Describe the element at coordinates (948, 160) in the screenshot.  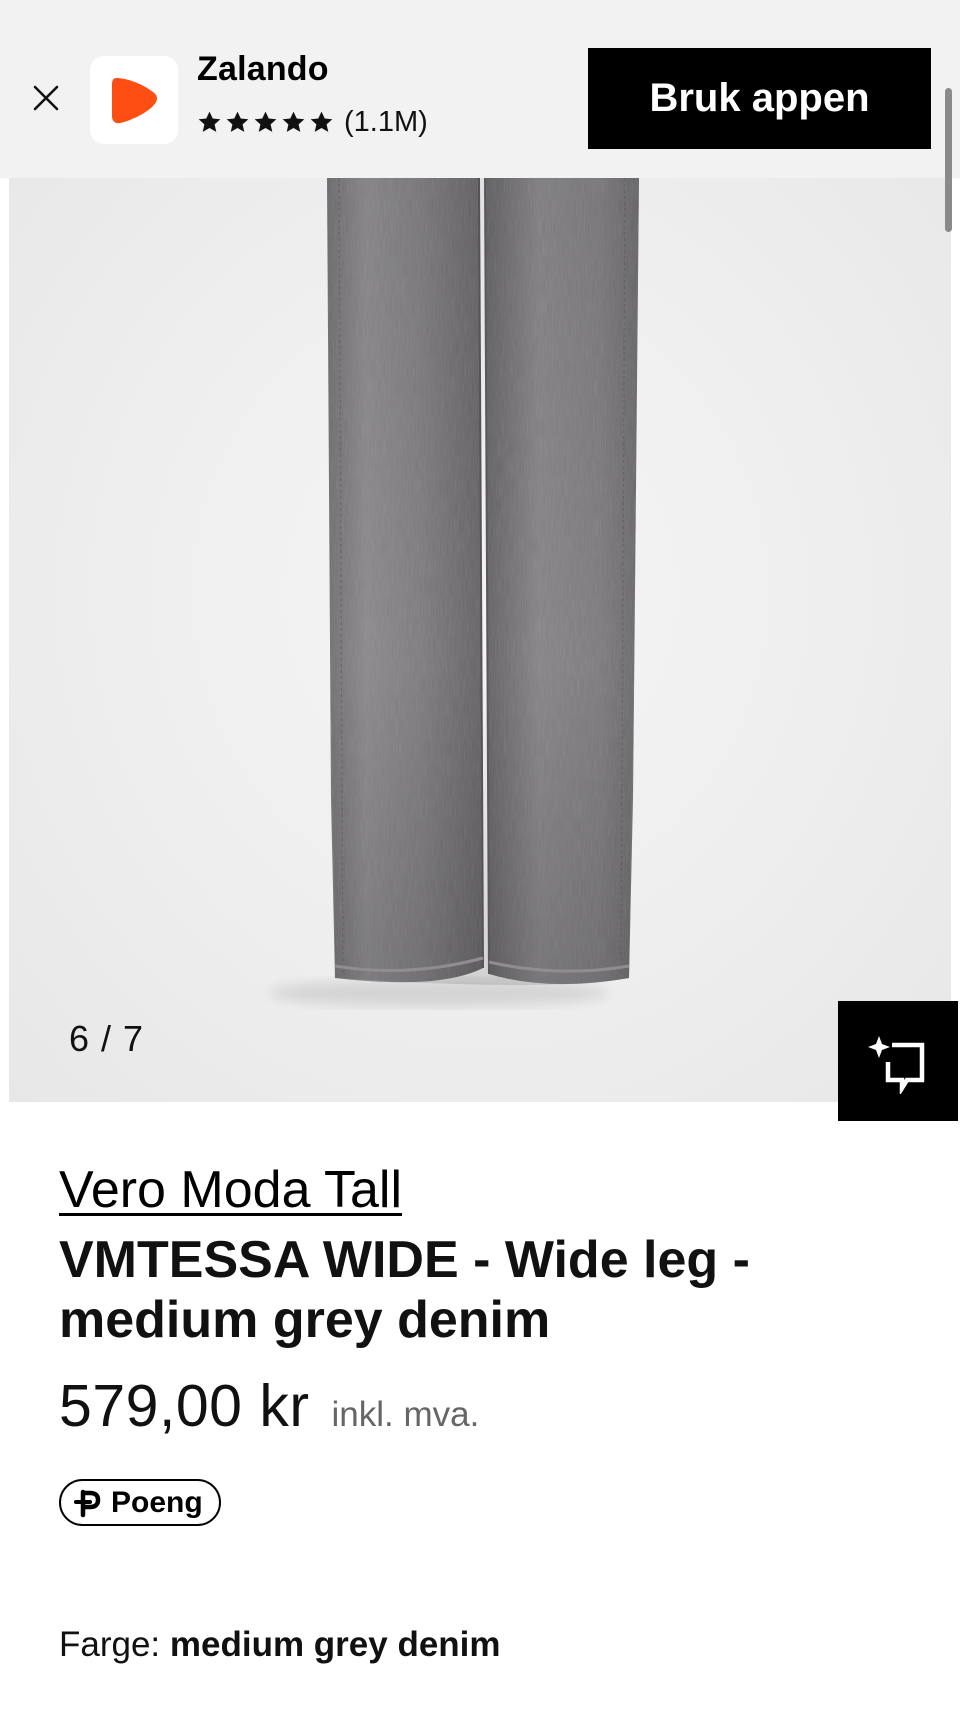
I see `scrollbar-thumb` at that location.